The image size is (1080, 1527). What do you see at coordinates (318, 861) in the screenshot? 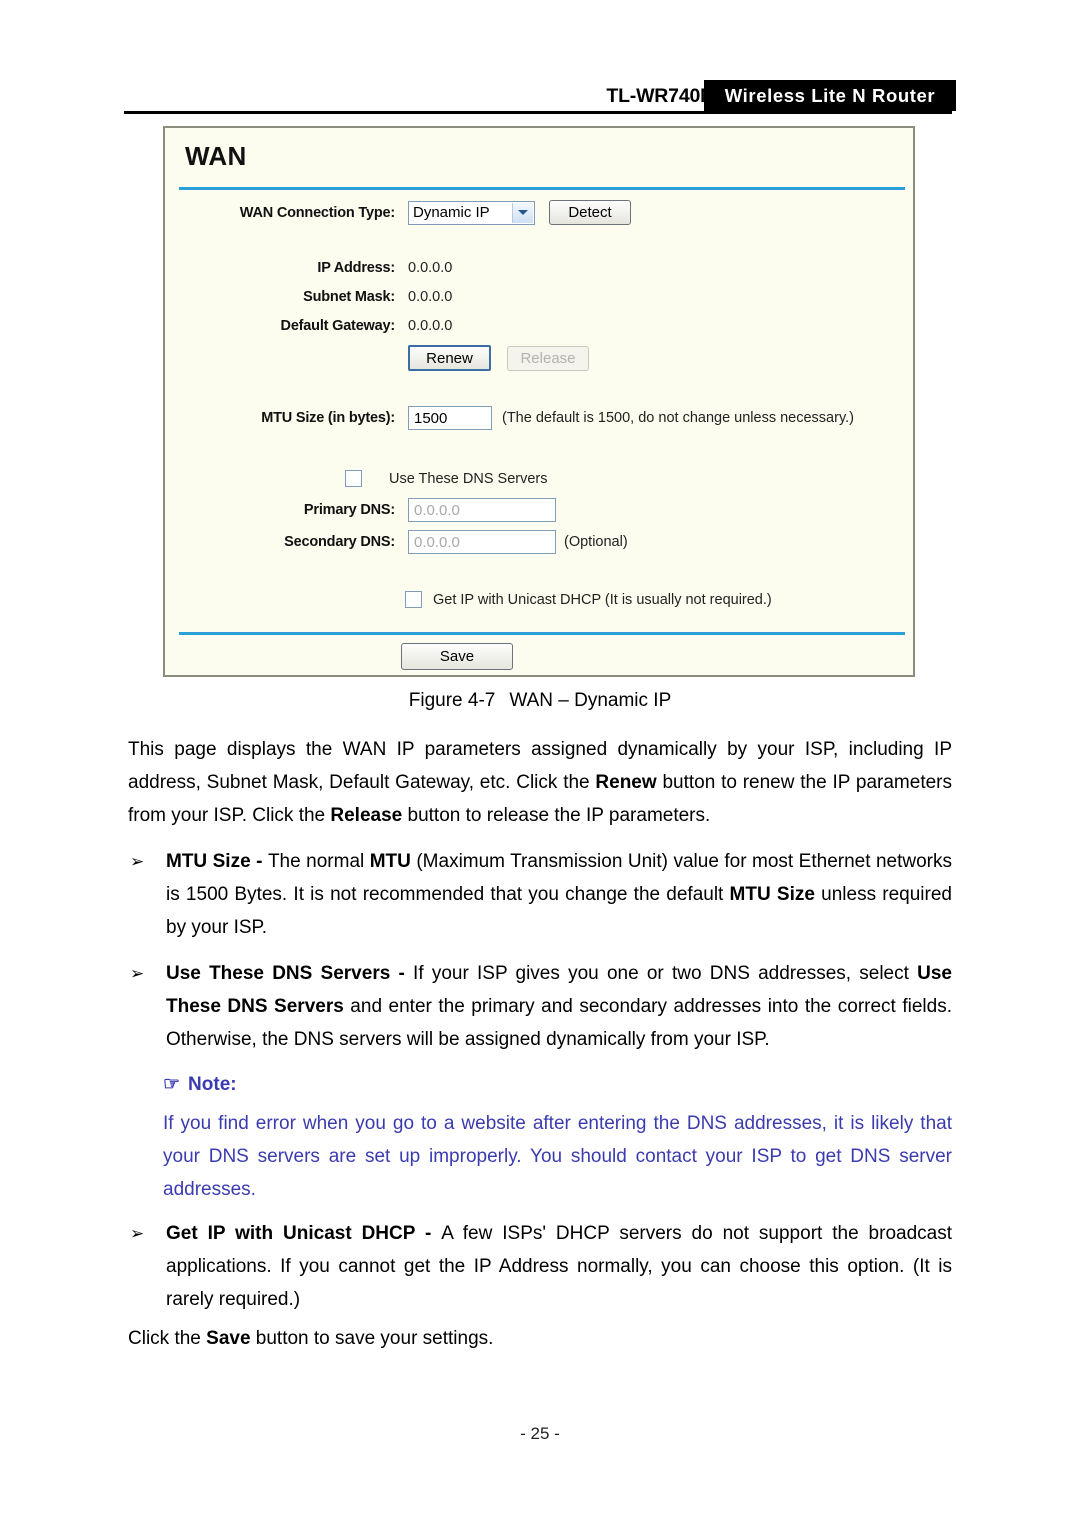
I see `mtu-text-1: The normal` at bounding box center [318, 861].